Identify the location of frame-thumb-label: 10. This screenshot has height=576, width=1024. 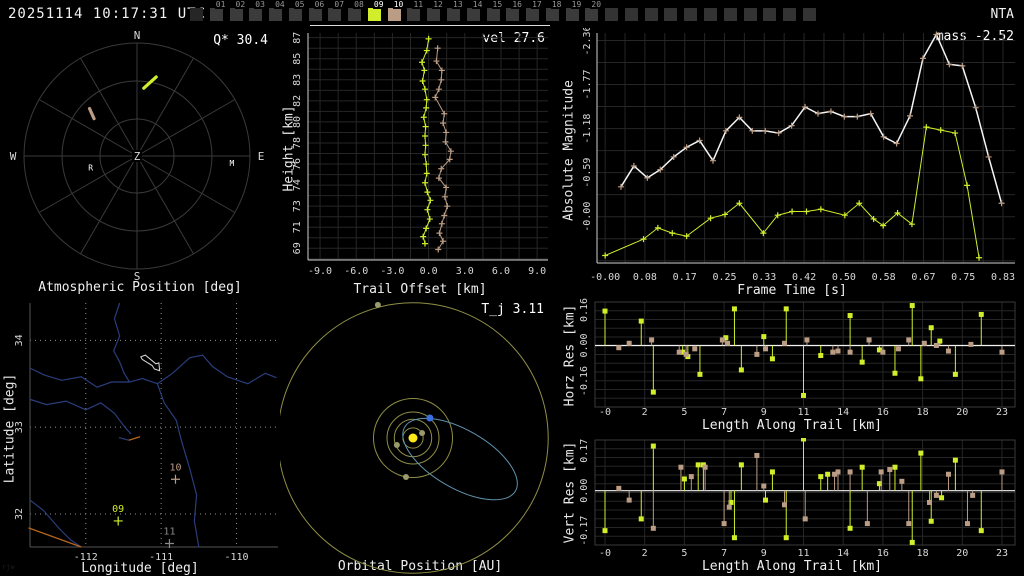
(398, 4).